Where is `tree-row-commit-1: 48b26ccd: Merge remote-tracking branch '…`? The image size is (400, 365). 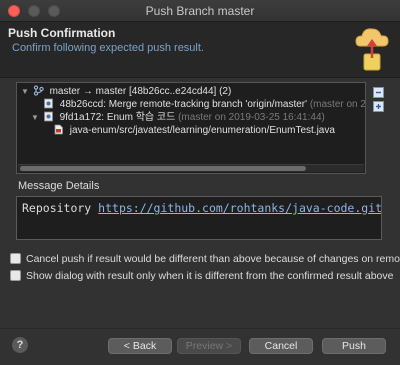 tree-row-commit-1: 48b26ccd: Merge remote-tracking branch '… is located at coordinates (204, 104).